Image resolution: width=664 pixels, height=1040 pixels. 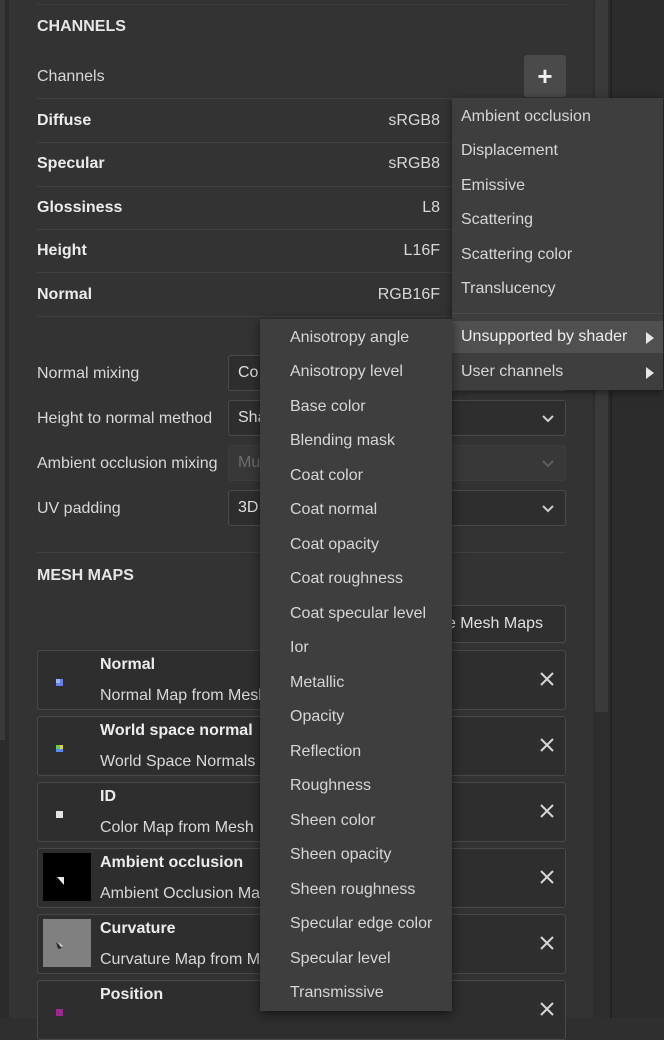 I want to click on submenu-item-base-color: Base color, so click(x=328, y=407).